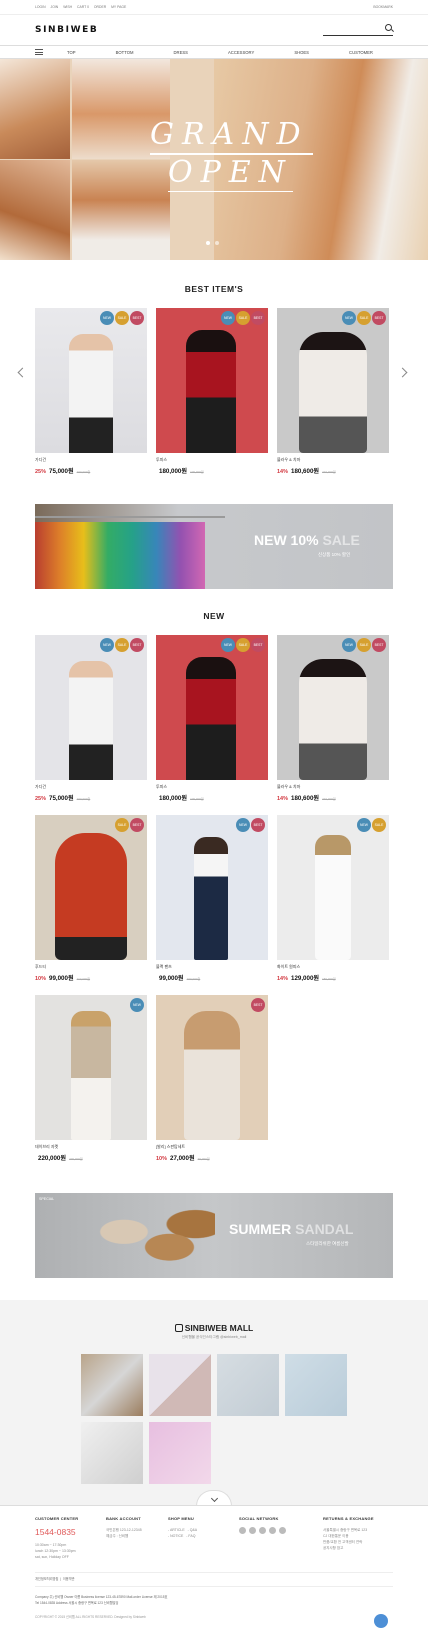 This screenshot has width=428, height=1639. Describe the element at coordinates (212, 887) in the screenshot. I see `product-image: NEW BEST` at that location.